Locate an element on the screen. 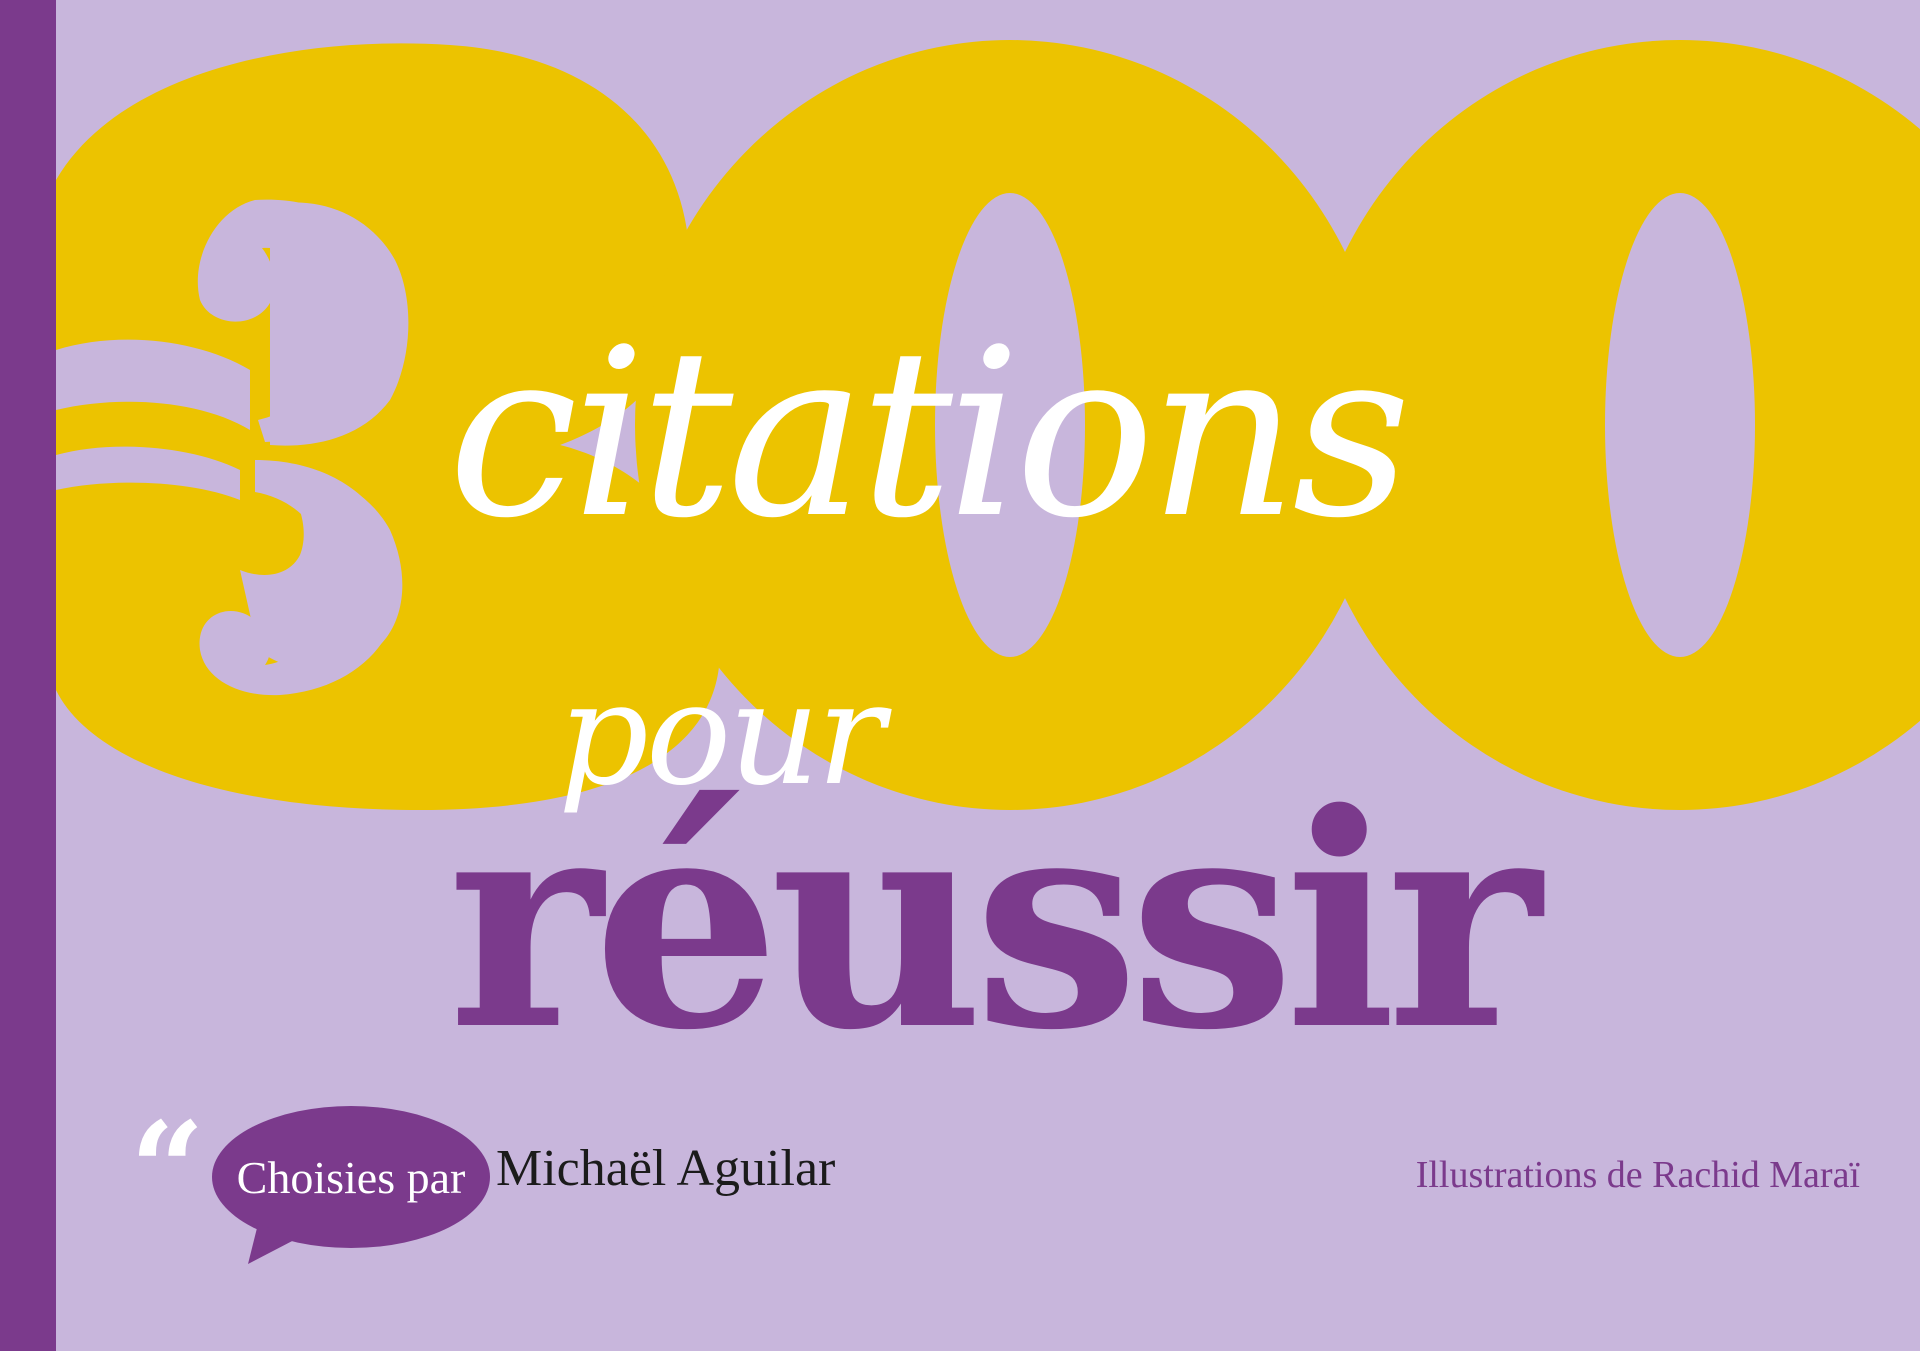  title-reussir: réussir is located at coordinates (994, 922).